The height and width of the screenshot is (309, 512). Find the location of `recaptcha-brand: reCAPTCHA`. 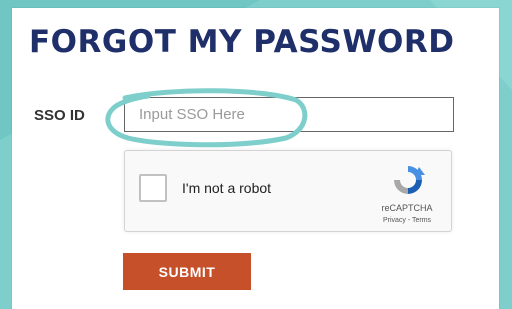

recaptcha-brand: reCAPTCHA is located at coordinates (407, 208).